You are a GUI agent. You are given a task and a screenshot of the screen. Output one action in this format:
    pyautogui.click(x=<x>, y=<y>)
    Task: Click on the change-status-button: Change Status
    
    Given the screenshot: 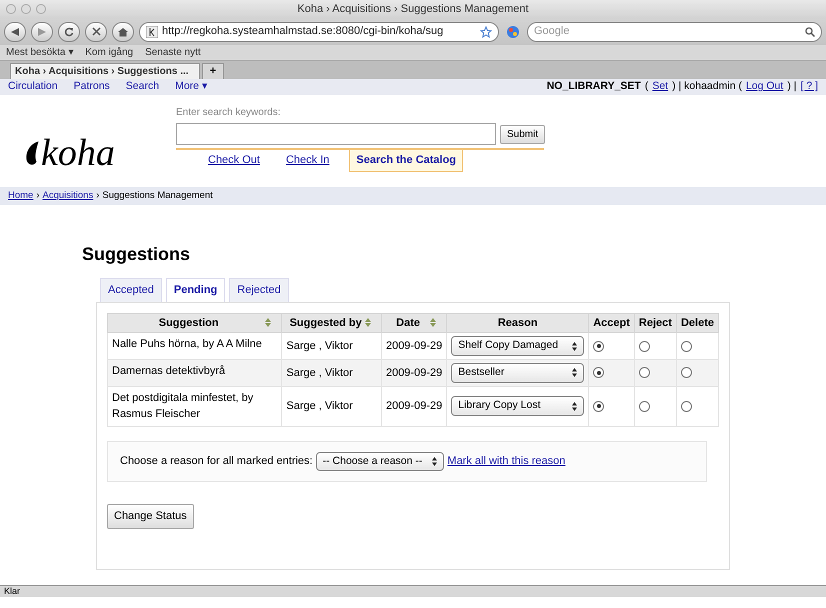 What is the action you would take?
    pyautogui.click(x=150, y=516)
    